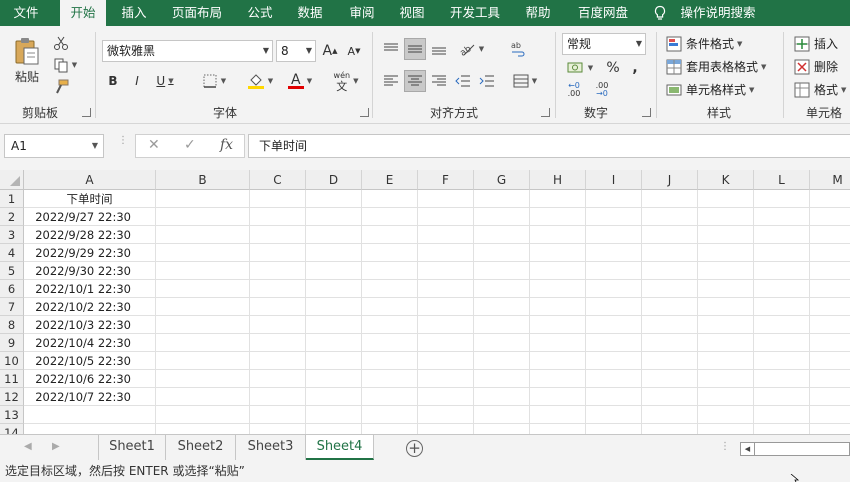  Describe the element at coordinates (415, 81) in the screenshot. I see `align-center-button` at that location.